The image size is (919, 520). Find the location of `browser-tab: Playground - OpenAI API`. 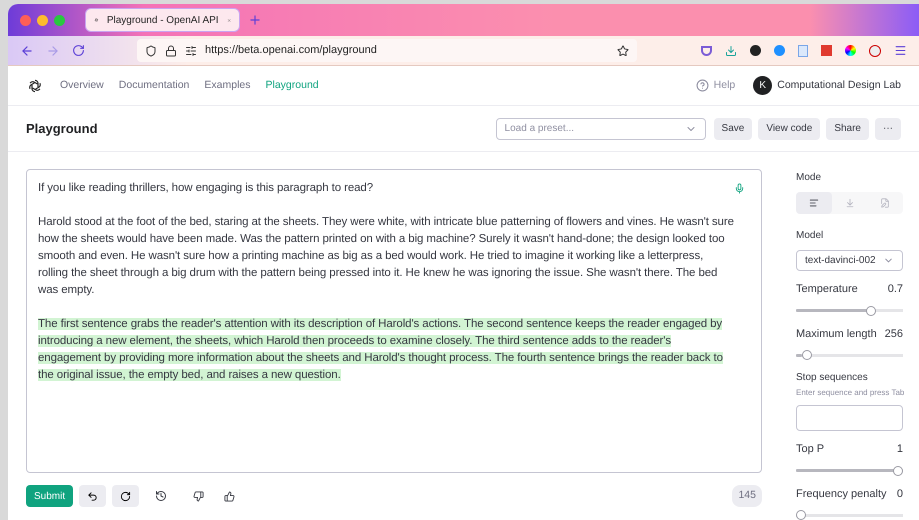

browser-tab: Playground - OpenAI API is located at coordinates (162, 20).